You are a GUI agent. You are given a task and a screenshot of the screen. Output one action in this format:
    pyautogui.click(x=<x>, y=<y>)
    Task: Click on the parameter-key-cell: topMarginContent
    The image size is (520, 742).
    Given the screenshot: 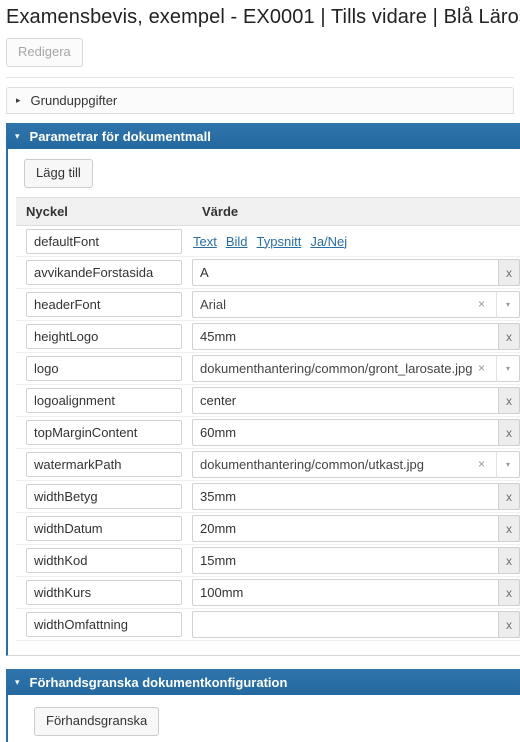 What is the action you would take?
    pyautogui.click(x=104, y=432)
    